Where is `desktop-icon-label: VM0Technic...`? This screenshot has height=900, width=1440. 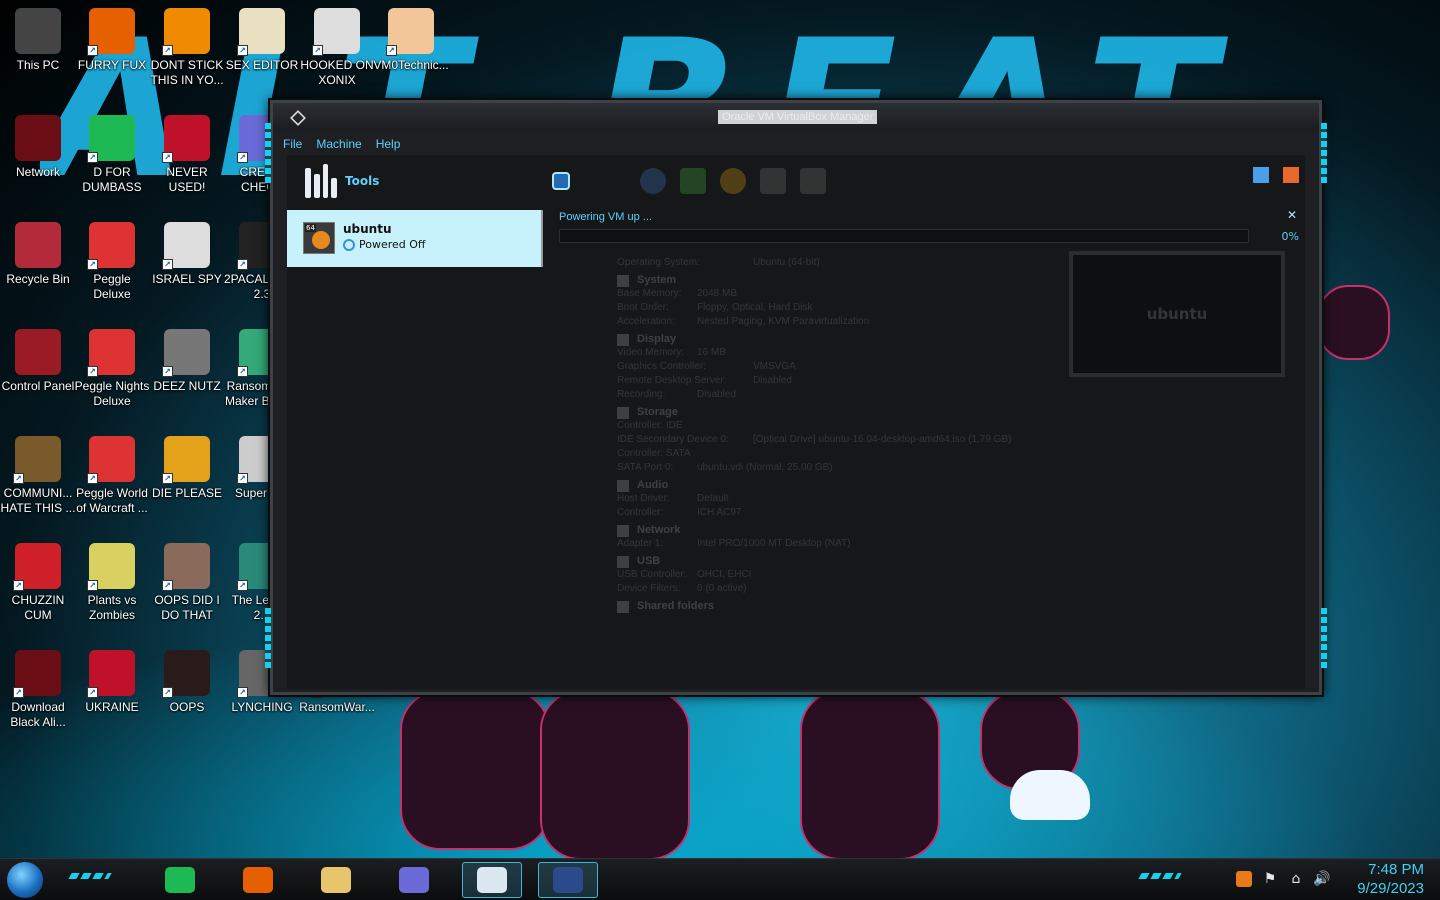
desktop-icon-label: VM0Technic... is located at coordinates (411, 65).